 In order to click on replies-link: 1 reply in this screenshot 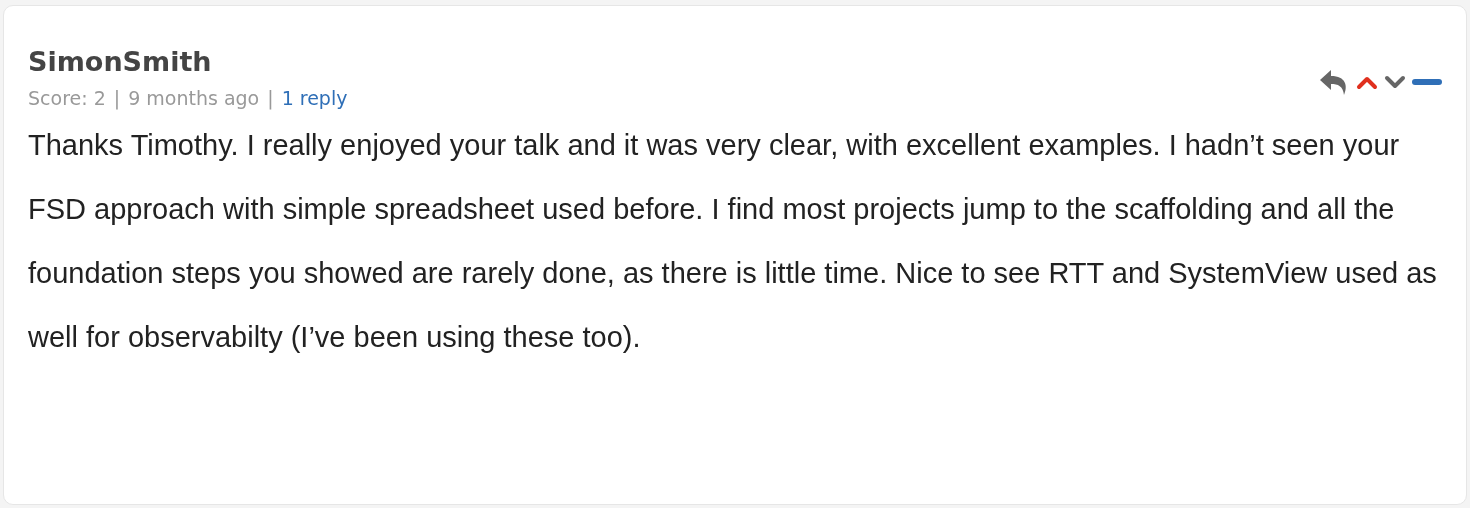, I will do `click(314, 98)`.